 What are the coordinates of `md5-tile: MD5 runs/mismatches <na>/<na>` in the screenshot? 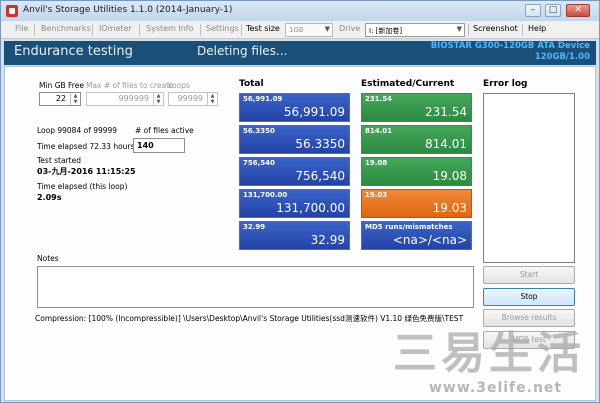 It's located at (416, 235).